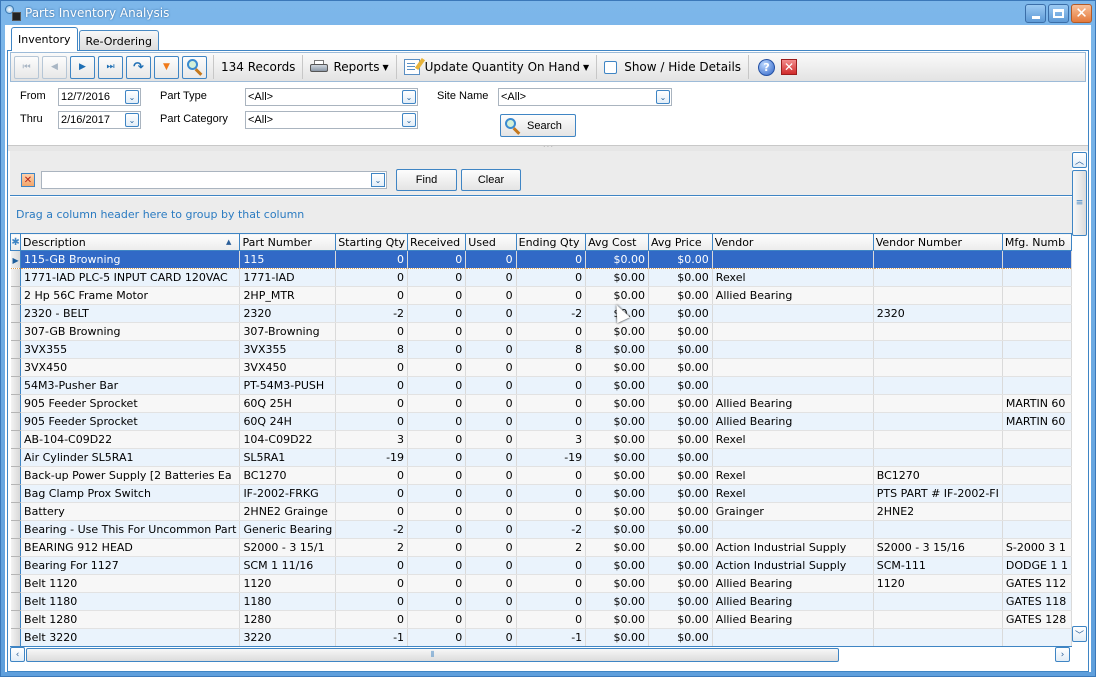  I want to click on cell-part-number: 2HNE2 Grainge, so click(288, 511).